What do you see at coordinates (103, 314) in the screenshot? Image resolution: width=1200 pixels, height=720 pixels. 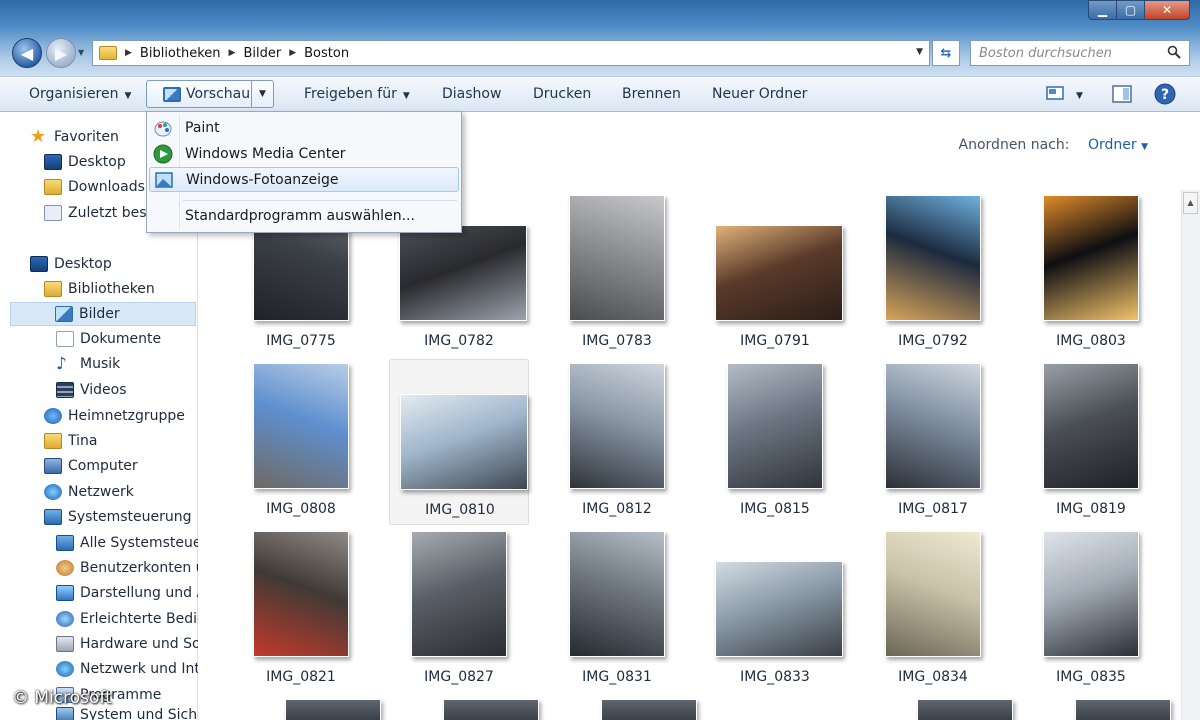 I see `sidebar-item-bilder: Bilder` at bounding box center [103, 314].